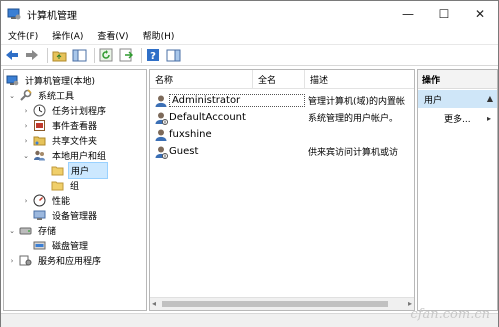 The height and width of the screenshot is (327, 499). Describe the element at coordinates (249, 35) in the screenshot. I see `menu-bar: 文件(F) 操作(A) 查看(V) 帮助(H)` at that location.